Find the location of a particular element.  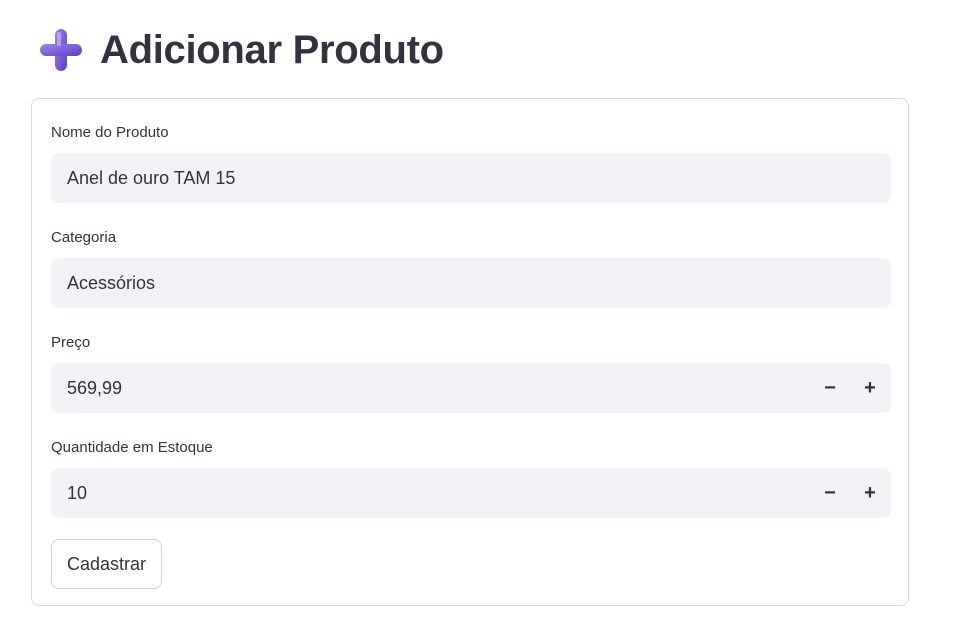

stock-quantity-label: Quantidade em Estoque is located at coordinates (132, 447).